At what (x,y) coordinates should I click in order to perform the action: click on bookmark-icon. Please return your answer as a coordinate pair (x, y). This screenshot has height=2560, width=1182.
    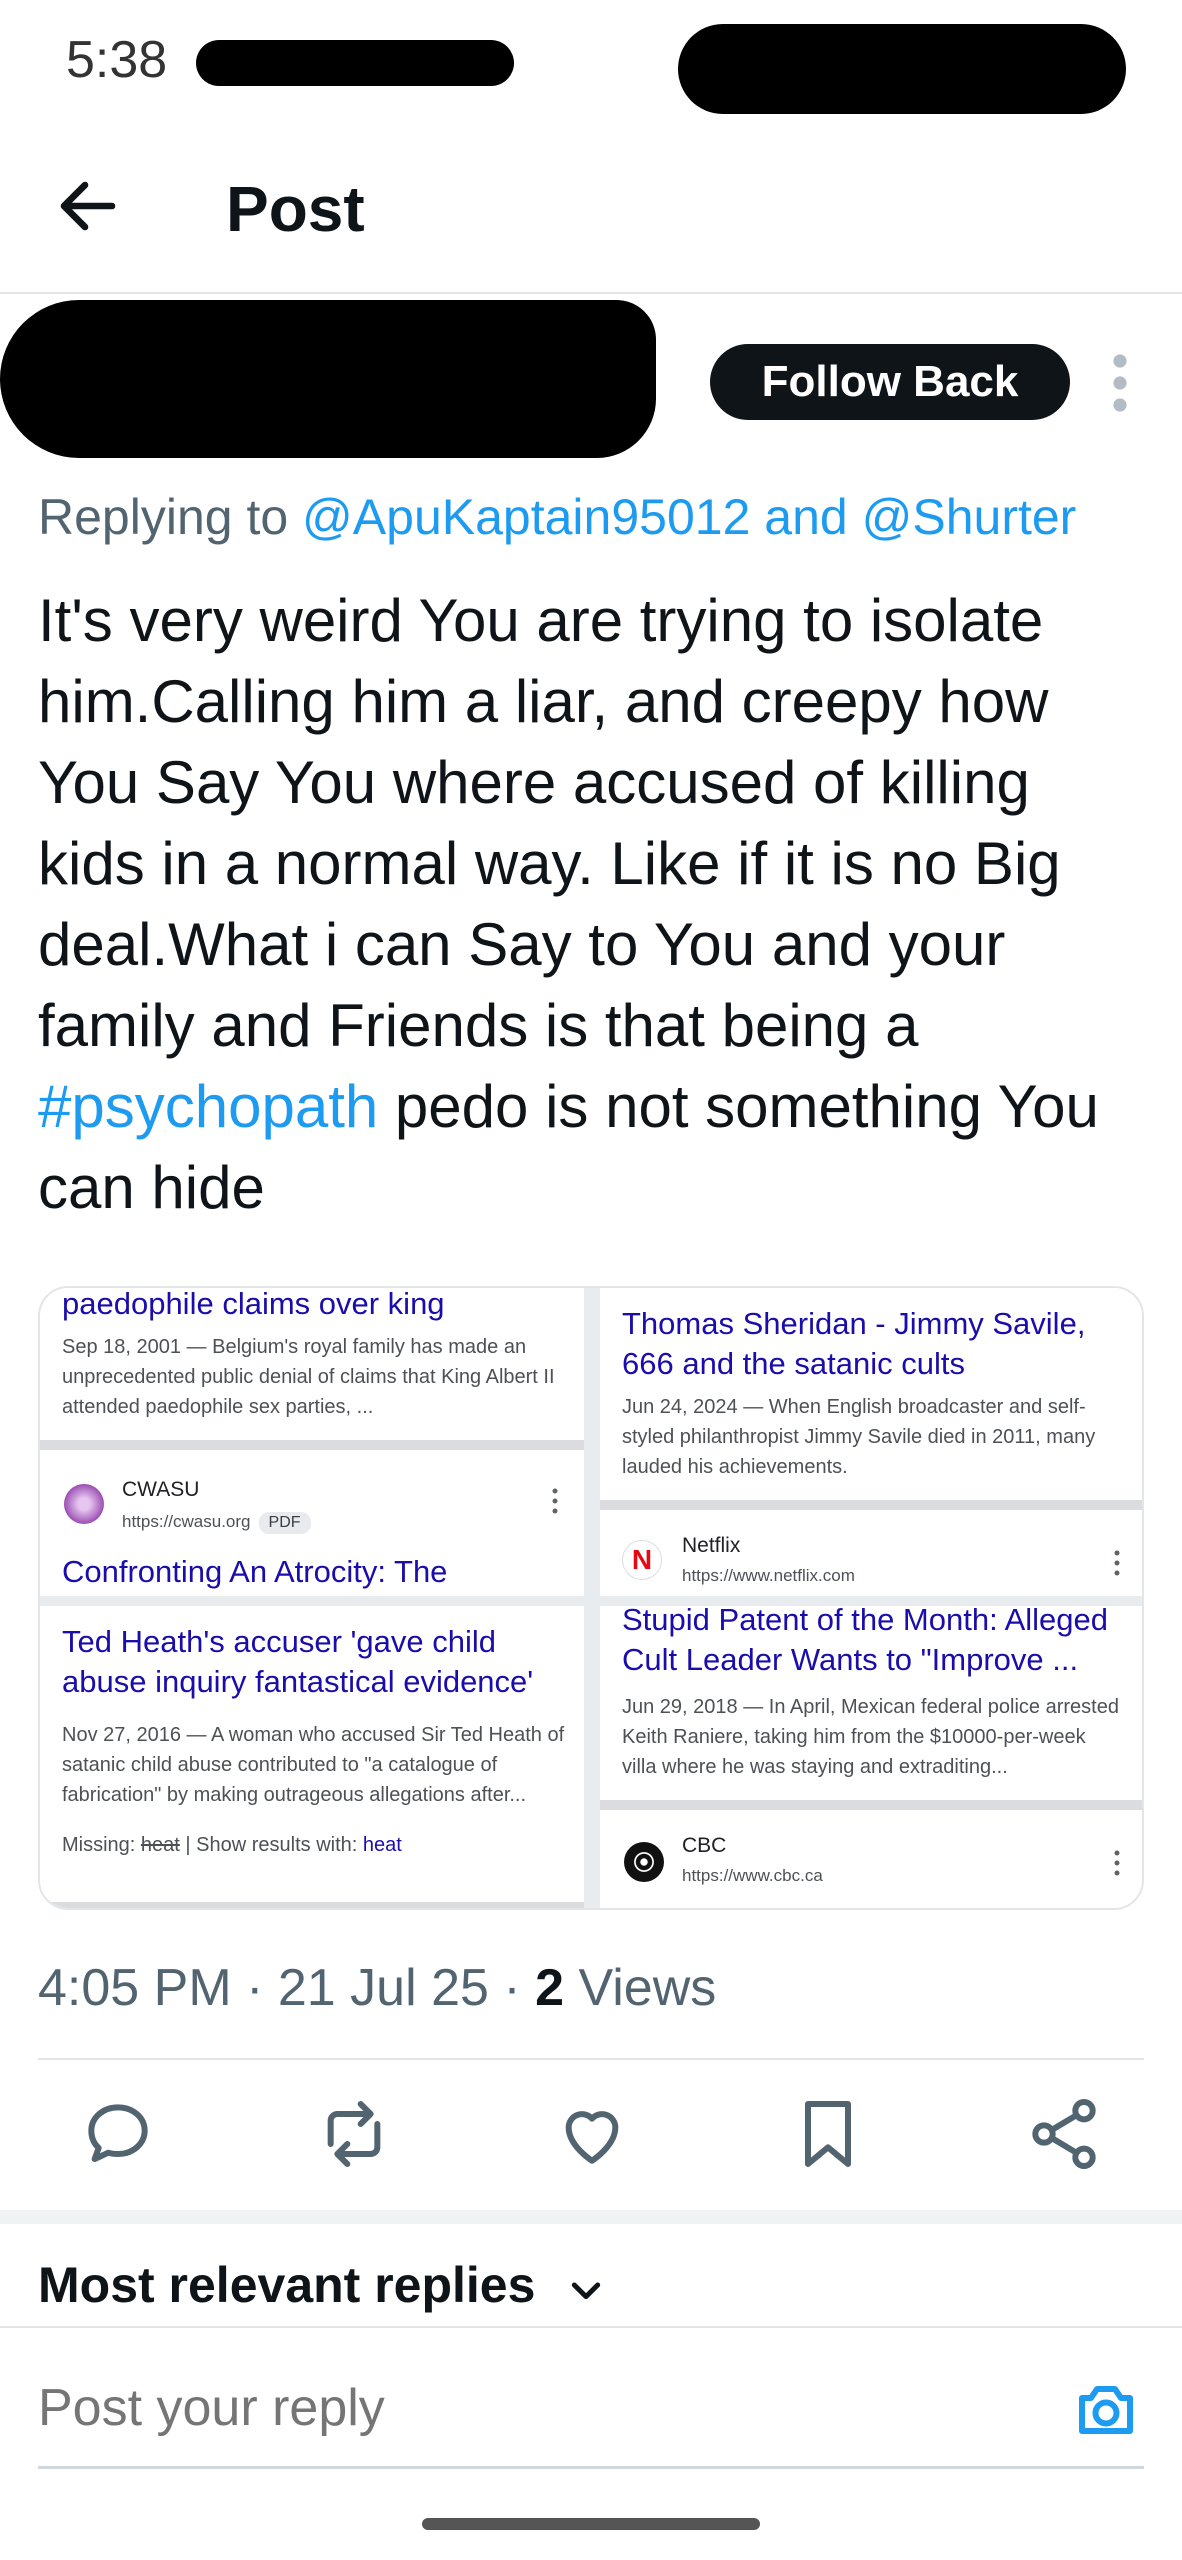
    Looking at the image, I should click on (828, 2134).